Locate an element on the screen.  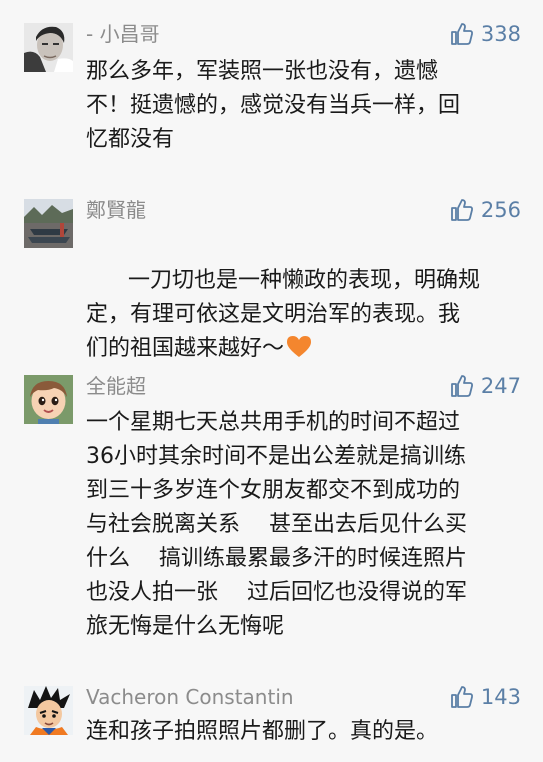
like-count: 247 is located at coordinates (500, 386).